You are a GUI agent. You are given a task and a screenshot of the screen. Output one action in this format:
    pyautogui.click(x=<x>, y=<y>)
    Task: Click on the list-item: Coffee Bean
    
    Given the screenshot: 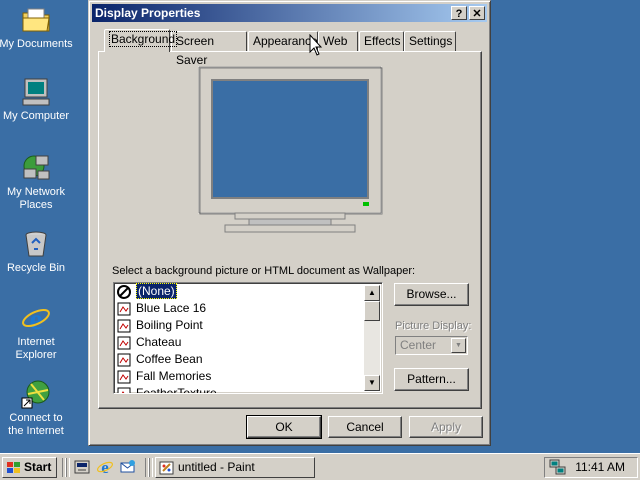 What is the action you would take?
    pyautogui.click(x=160, y=359)
    